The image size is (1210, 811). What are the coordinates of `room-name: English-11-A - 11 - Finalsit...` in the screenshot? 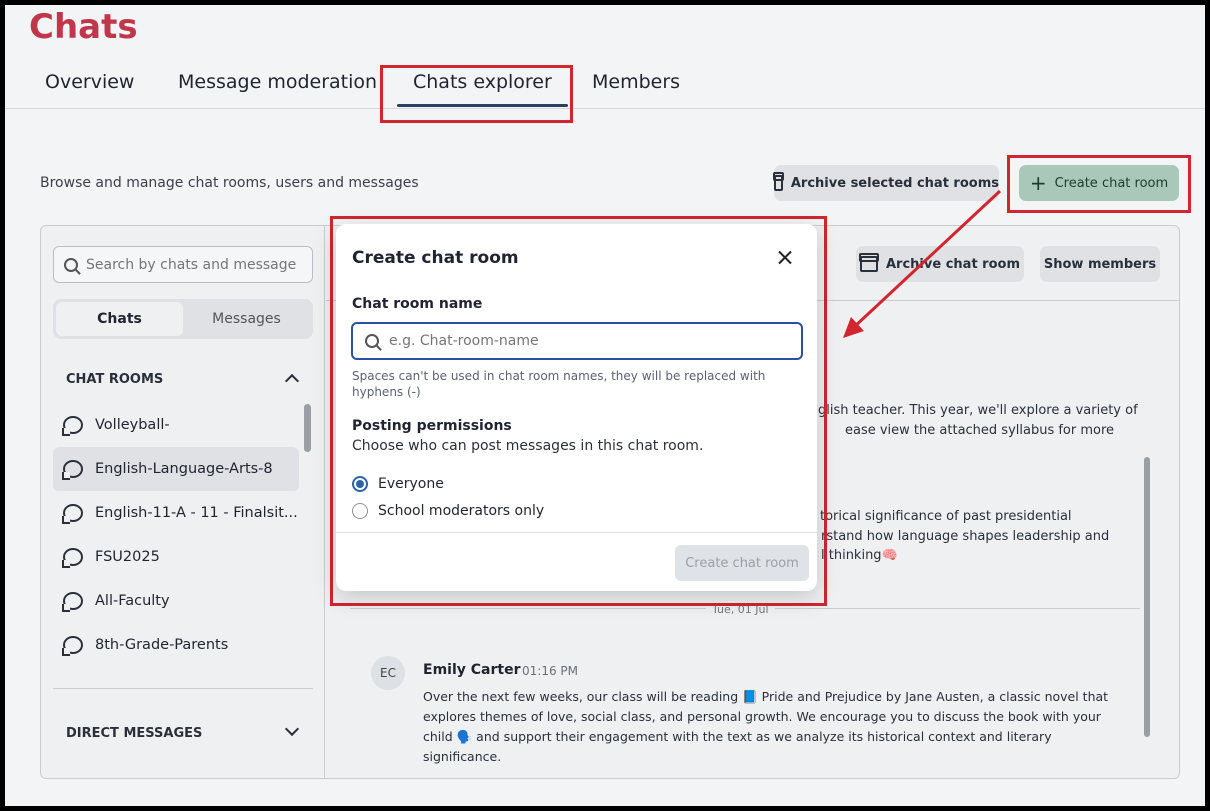 It's located at (196, 513).